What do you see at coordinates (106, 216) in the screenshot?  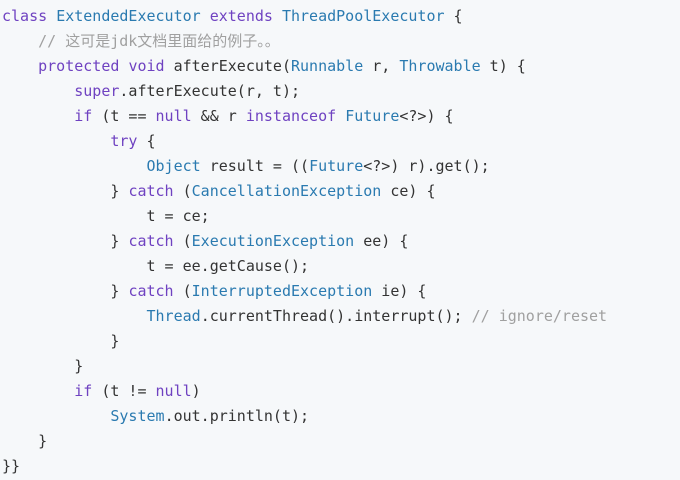 I see `code-token: t = ce;` at bounding box center [106, 216].